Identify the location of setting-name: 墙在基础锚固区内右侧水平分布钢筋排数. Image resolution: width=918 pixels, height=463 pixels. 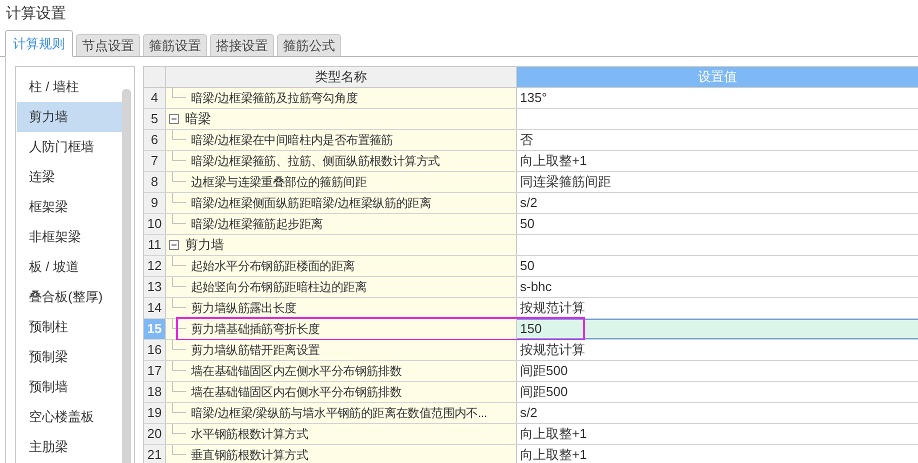
(296, 392).